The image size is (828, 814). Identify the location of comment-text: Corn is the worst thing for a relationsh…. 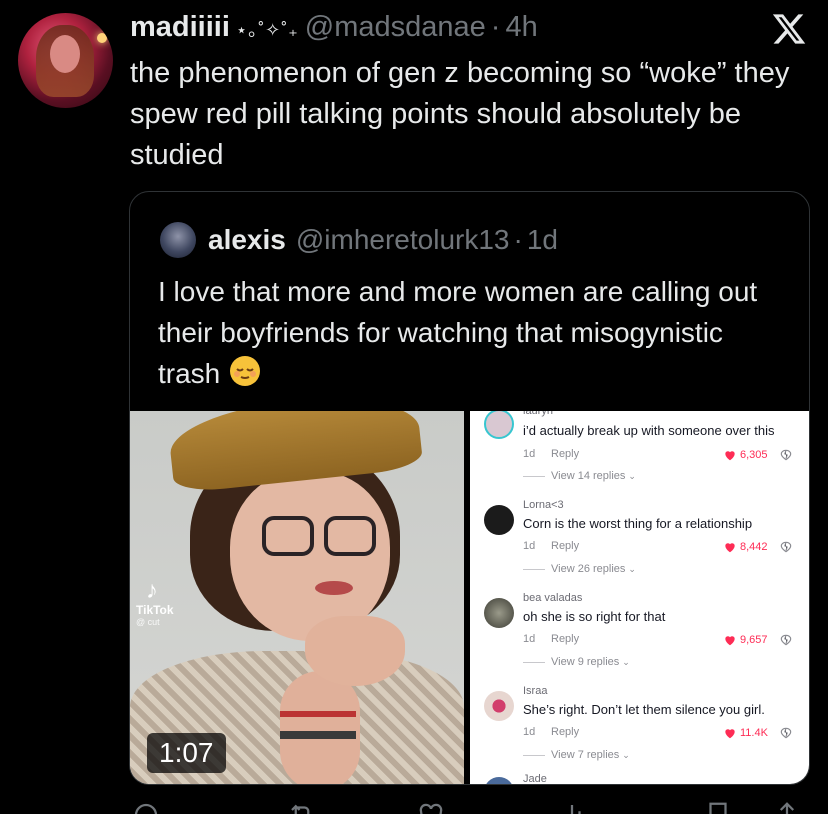
(638, 523).